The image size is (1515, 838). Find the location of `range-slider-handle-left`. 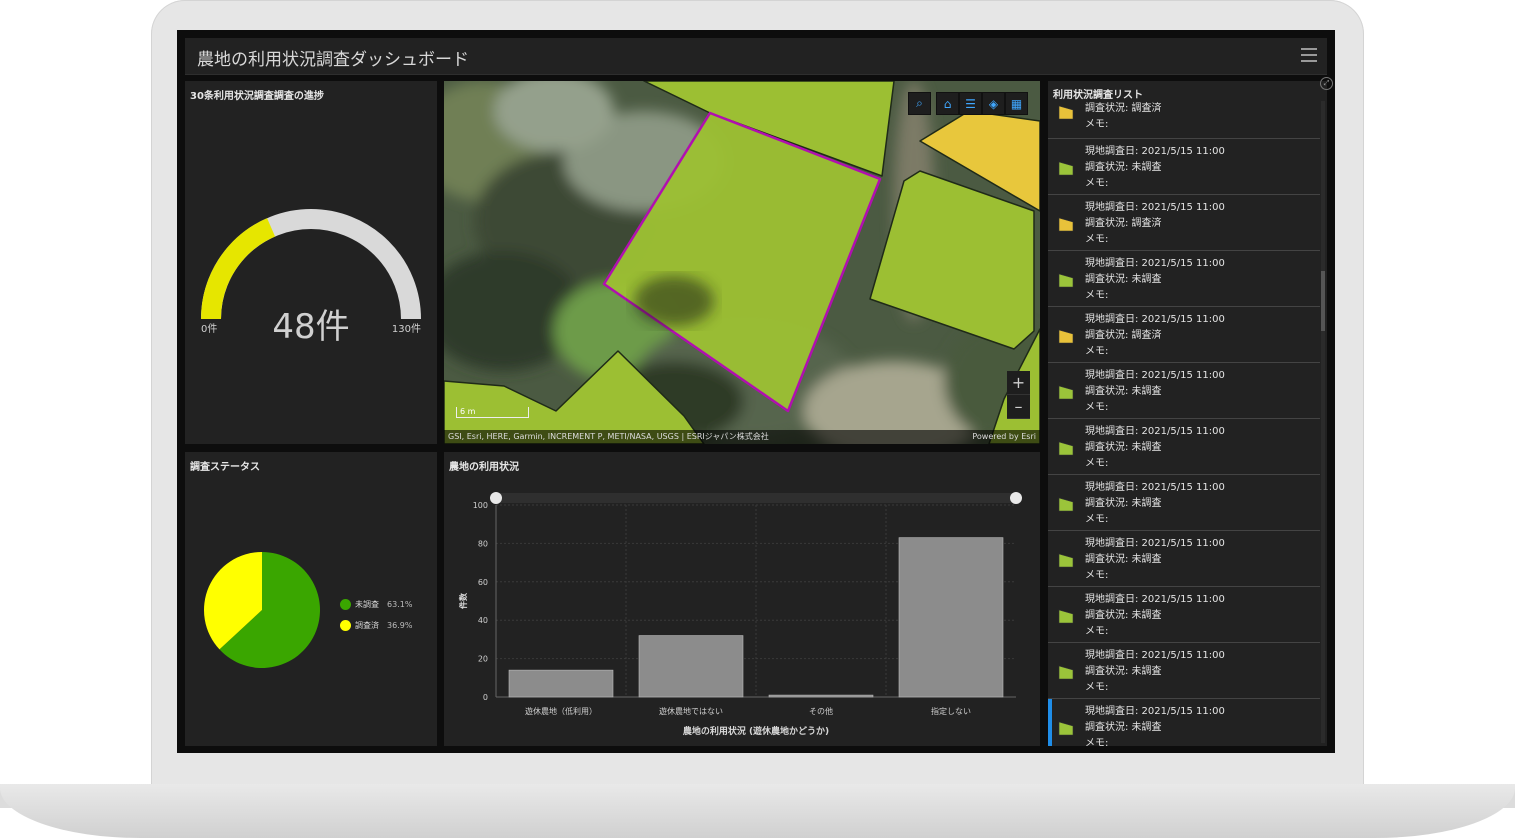

range-slider-handle-left is located at coordinates (496, 498).